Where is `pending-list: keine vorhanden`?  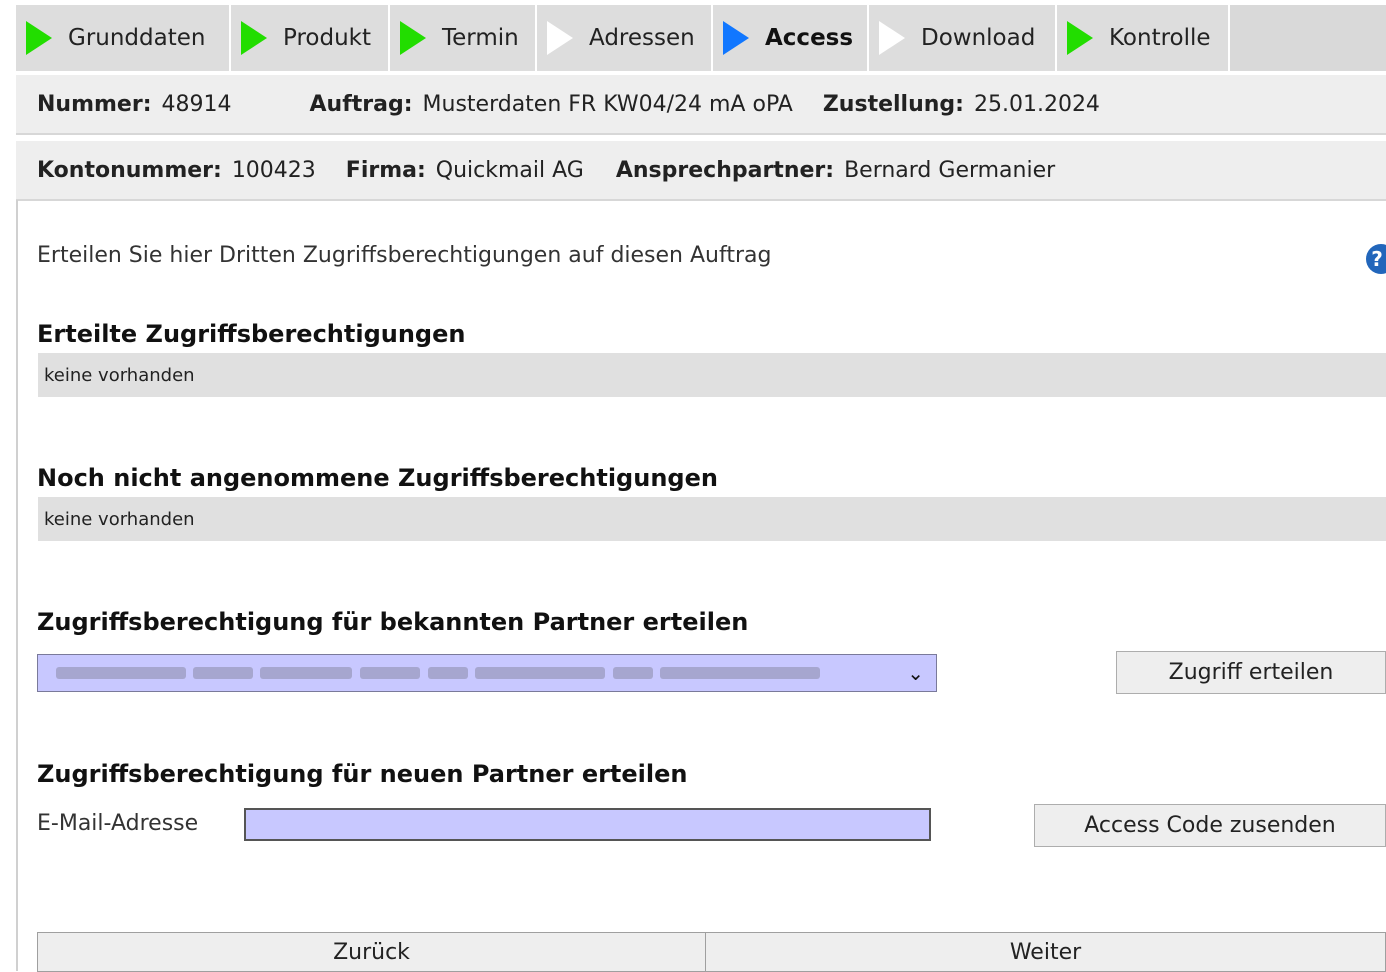 pending-list: keine vorhanden is located at coordinates (712, 519).